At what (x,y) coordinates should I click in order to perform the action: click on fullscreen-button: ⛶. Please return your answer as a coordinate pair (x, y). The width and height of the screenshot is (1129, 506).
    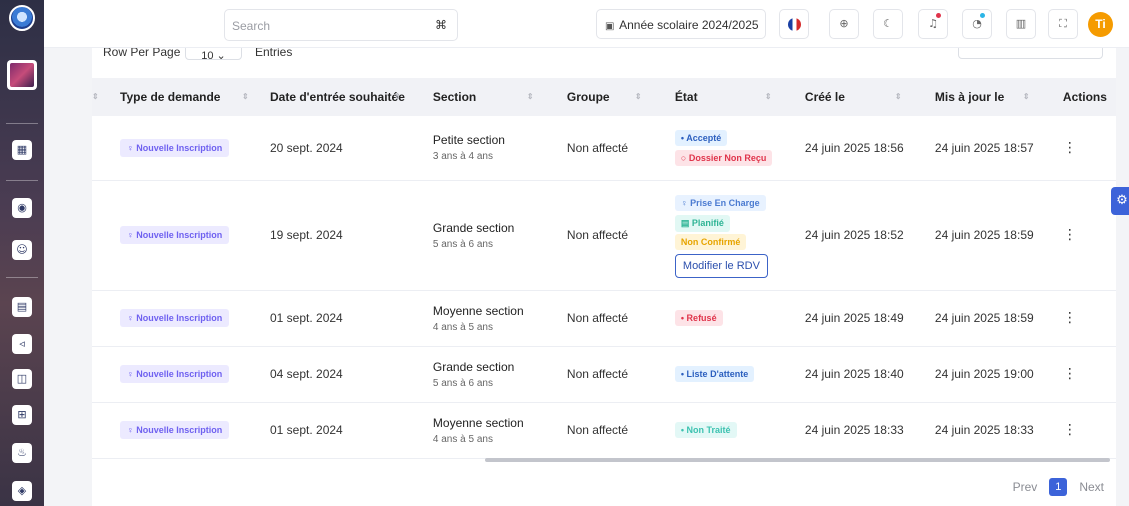
    Looking at the image, I should click on (1063, 24).